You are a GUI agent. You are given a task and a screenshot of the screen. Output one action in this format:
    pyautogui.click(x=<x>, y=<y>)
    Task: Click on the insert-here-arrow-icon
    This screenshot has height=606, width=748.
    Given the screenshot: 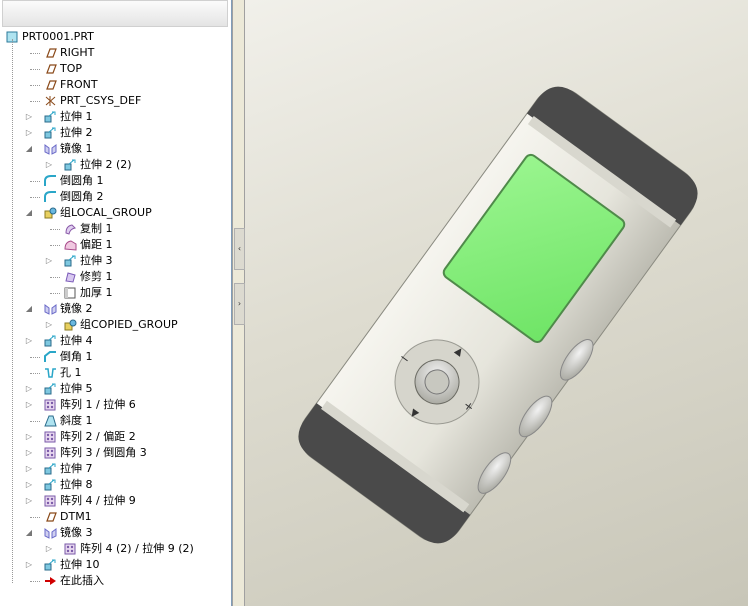 What is the action you would take?
    pyautogui.click(x=50, y=581)
    